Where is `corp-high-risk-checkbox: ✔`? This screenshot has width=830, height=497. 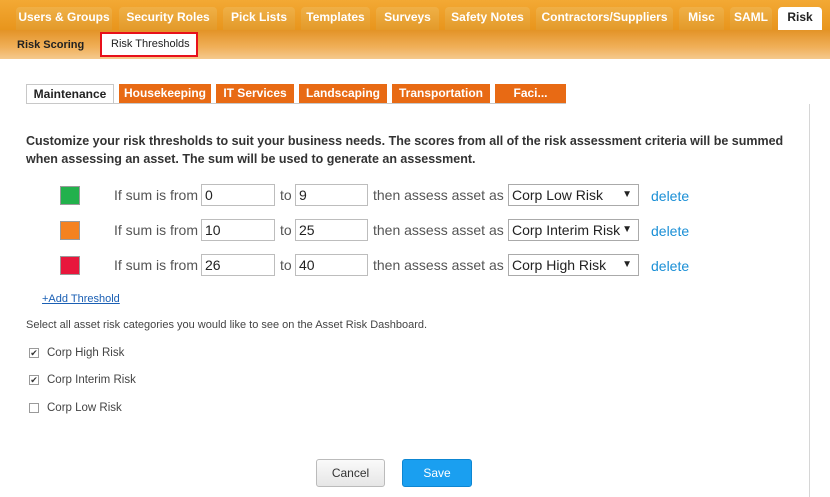 corp-high-risk-checkbox: ✔ is located at coordinates (34, 353).